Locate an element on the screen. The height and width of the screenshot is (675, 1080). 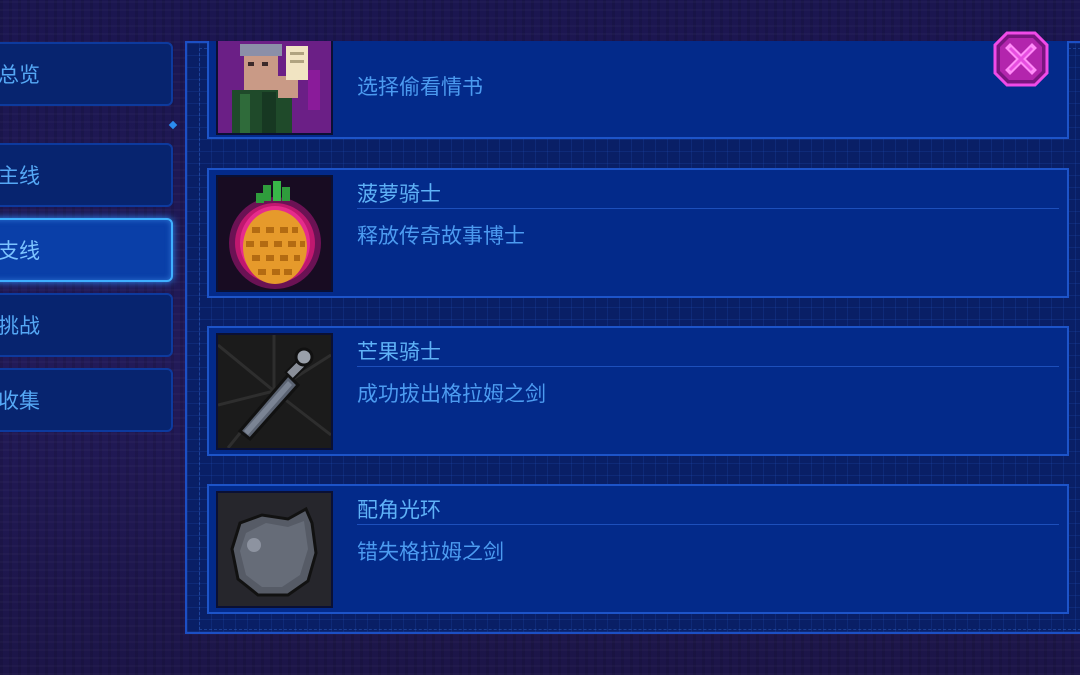
tab-side-quest: 支线 is located at coordinates (86, 250).